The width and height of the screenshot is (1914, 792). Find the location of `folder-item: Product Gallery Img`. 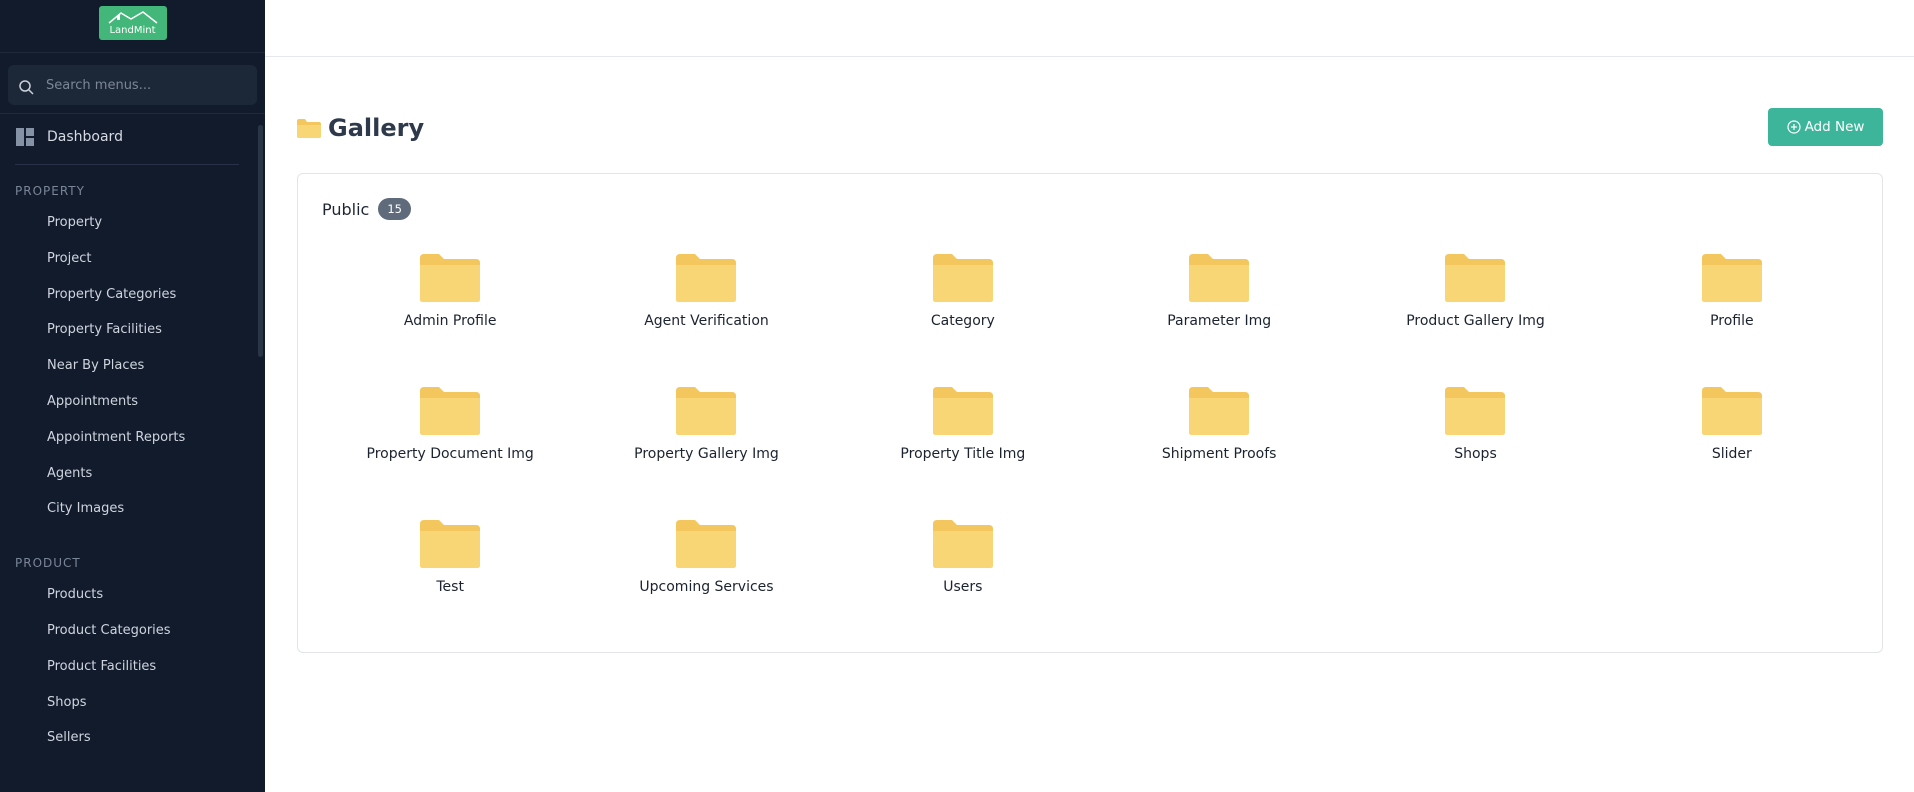

folder-item: Product Gallery Img is located at coordinates (1475, 319).